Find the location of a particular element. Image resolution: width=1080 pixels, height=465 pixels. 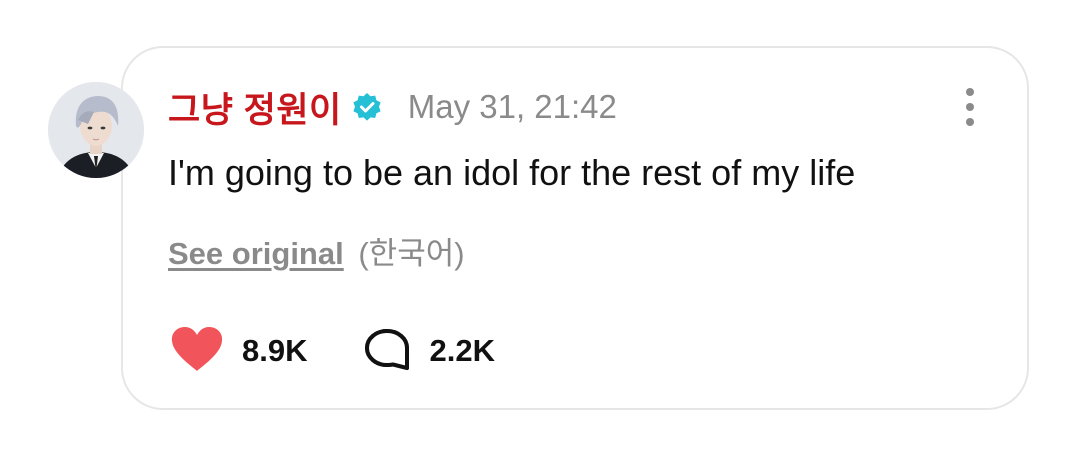

comment-count: 2.2K is located at coordinates (462, 350).